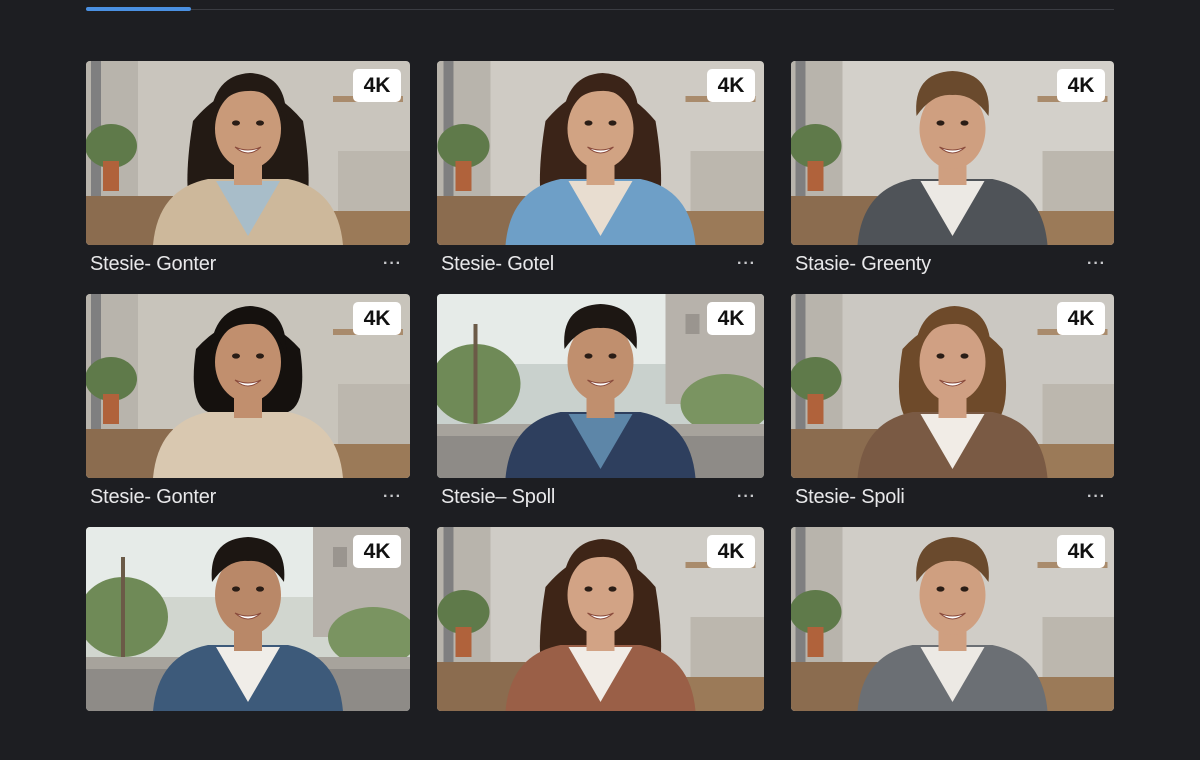 This screenshot has width=1200, height=760. Describe the element at coordinates (952, 177) in the screenshot. I see `video-card: 4K Stasie- Greenty ···` at that location.